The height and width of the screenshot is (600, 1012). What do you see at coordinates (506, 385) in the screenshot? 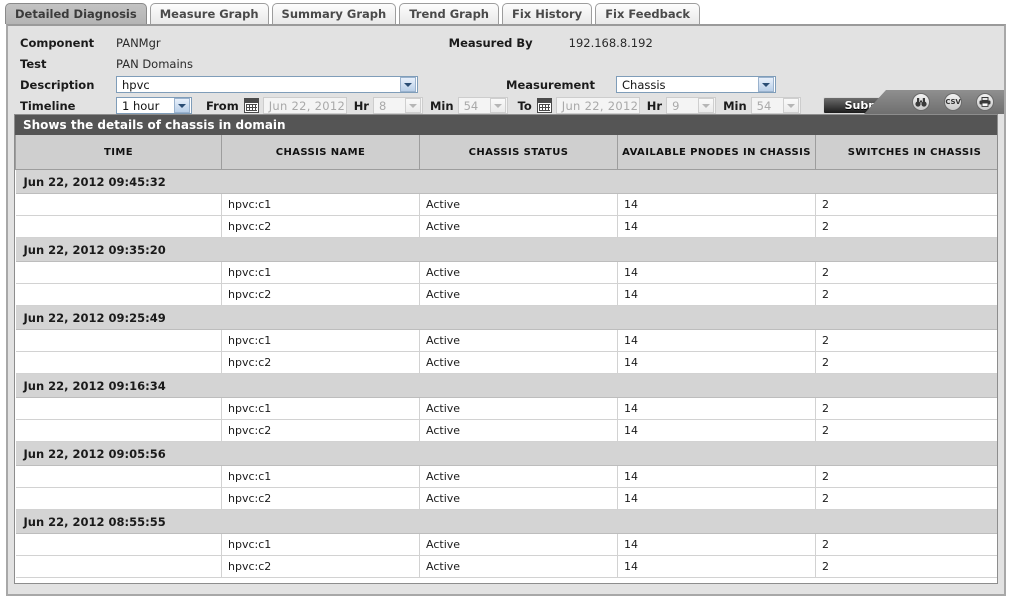
I see `group-row: Jun 22, 2012 09:16:34` at bounding box center [506, 385].